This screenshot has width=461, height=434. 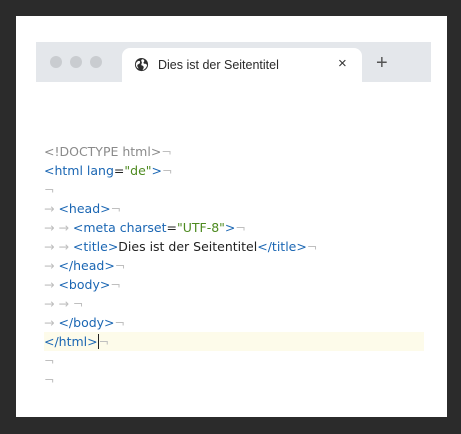 I want to click on code-line-7: → </head>¬, so click(x=239, y=265).